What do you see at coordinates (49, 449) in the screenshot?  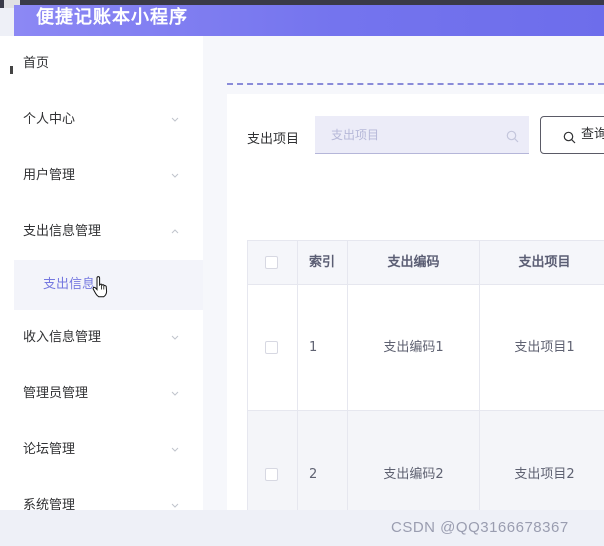 I see `sidebar-item-label: 论坛管理` at bounding box center [49, 449].